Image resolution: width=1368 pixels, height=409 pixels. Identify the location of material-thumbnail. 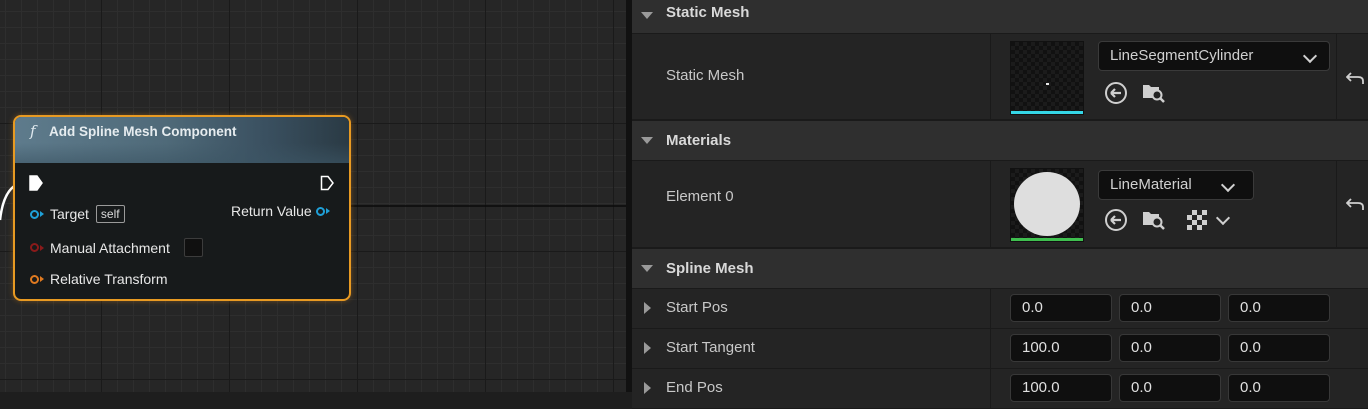
(1047, 205).